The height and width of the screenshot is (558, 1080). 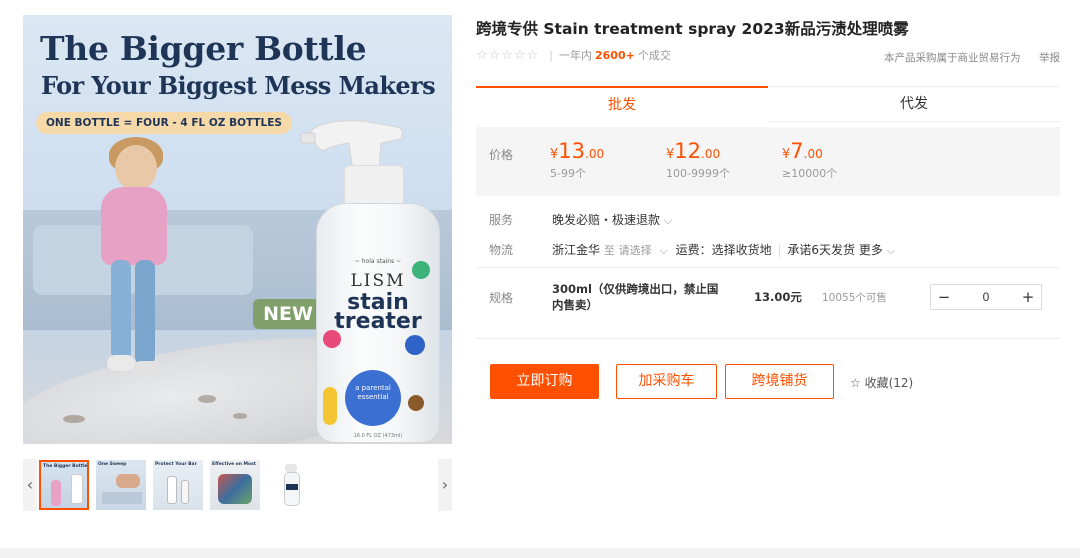 I want to click on star-icon: ☆, so click(x=855, y=383).